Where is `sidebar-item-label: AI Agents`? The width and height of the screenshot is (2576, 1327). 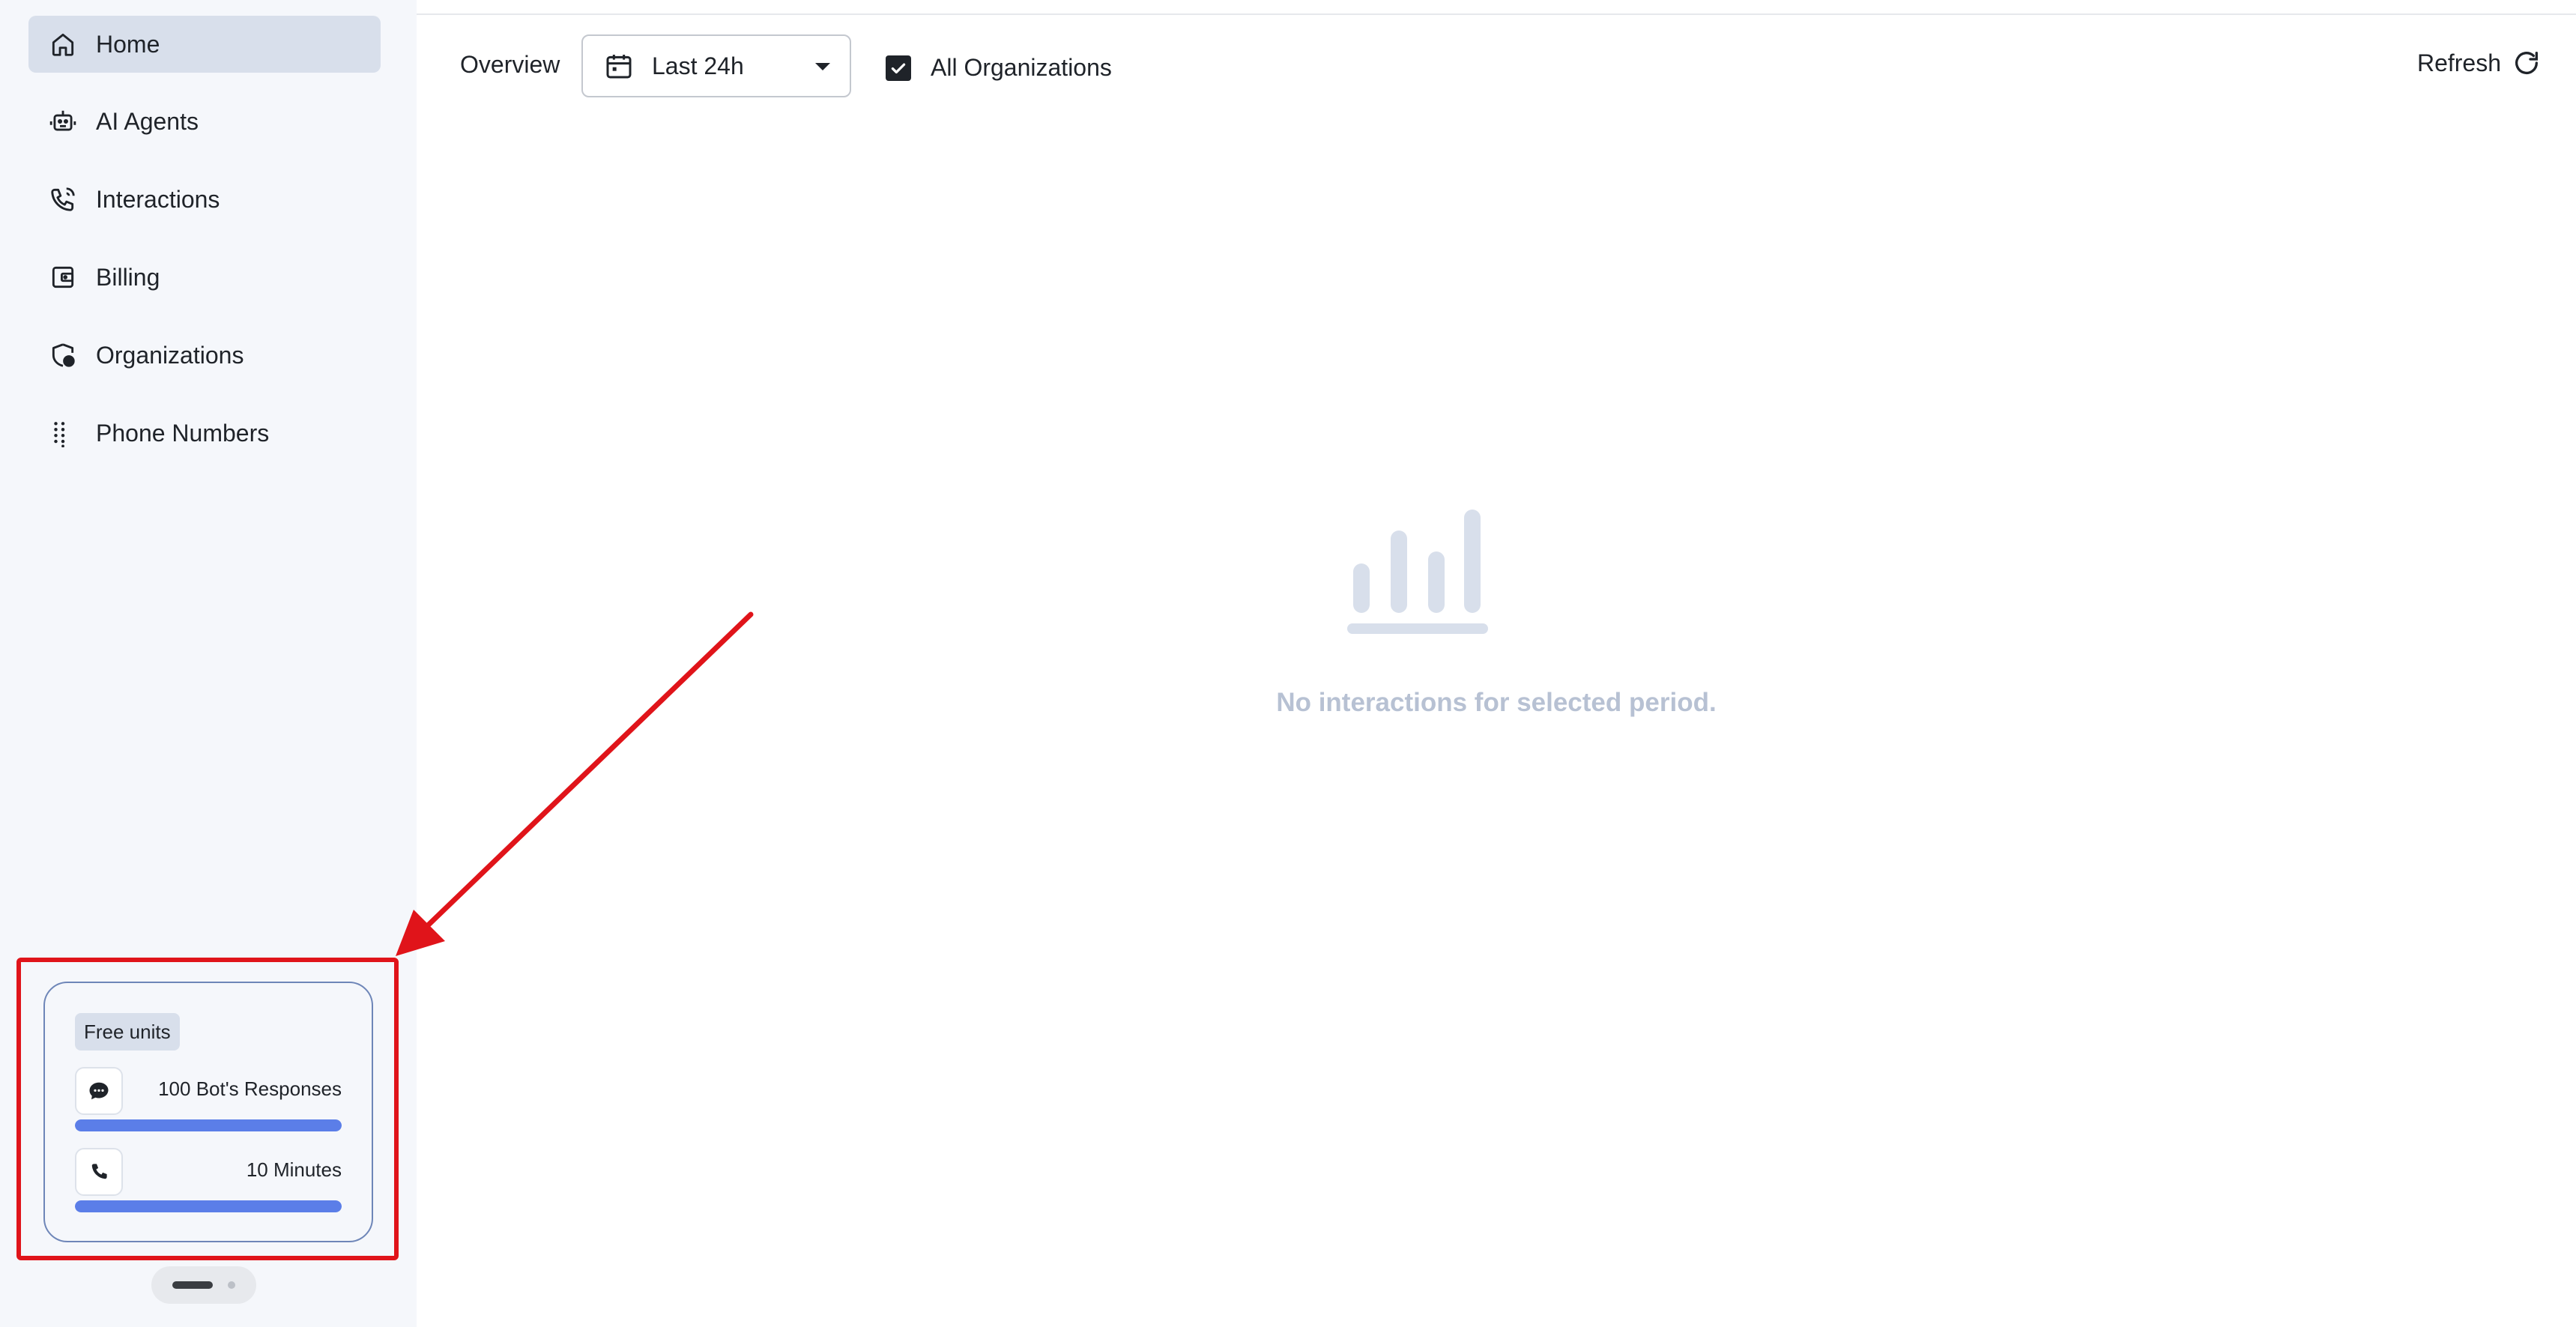 sidebar-item-label: AI Agents is located at coordinates (147, 121).